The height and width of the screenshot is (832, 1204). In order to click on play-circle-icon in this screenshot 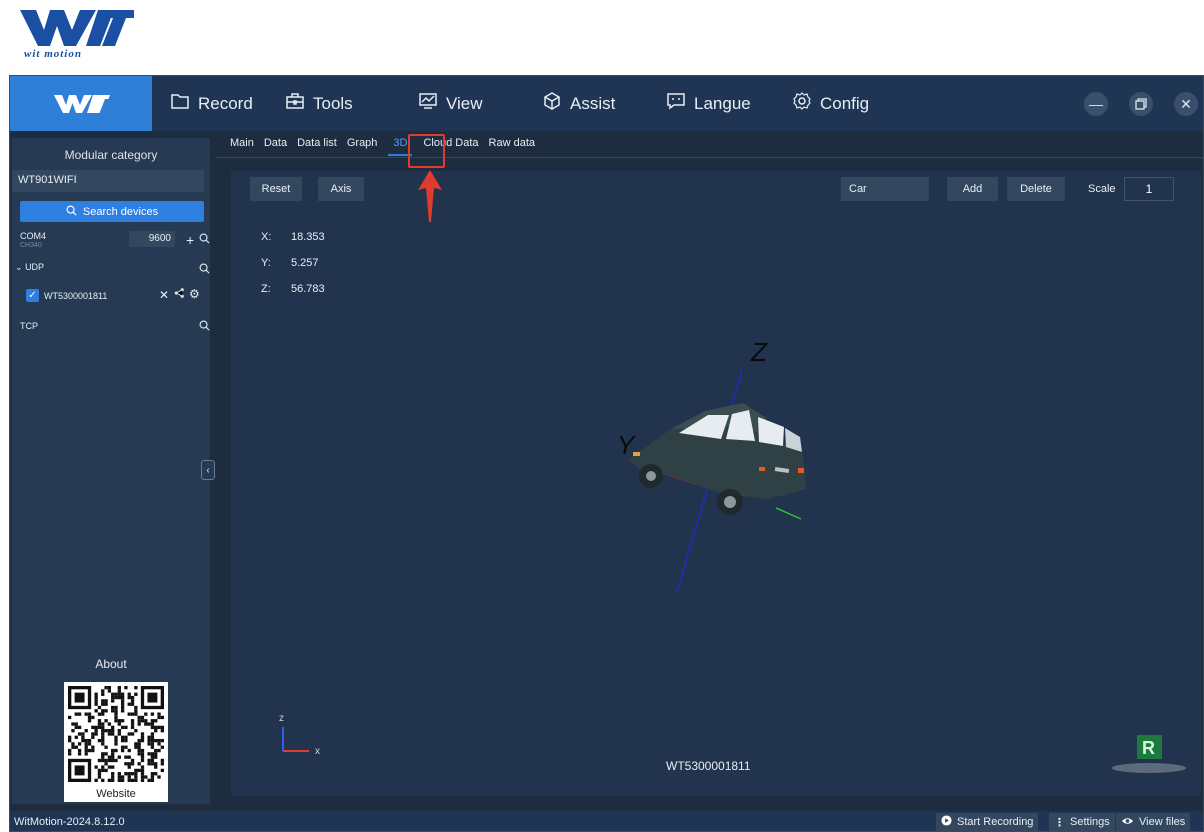, I will do `click(946, 822)`.